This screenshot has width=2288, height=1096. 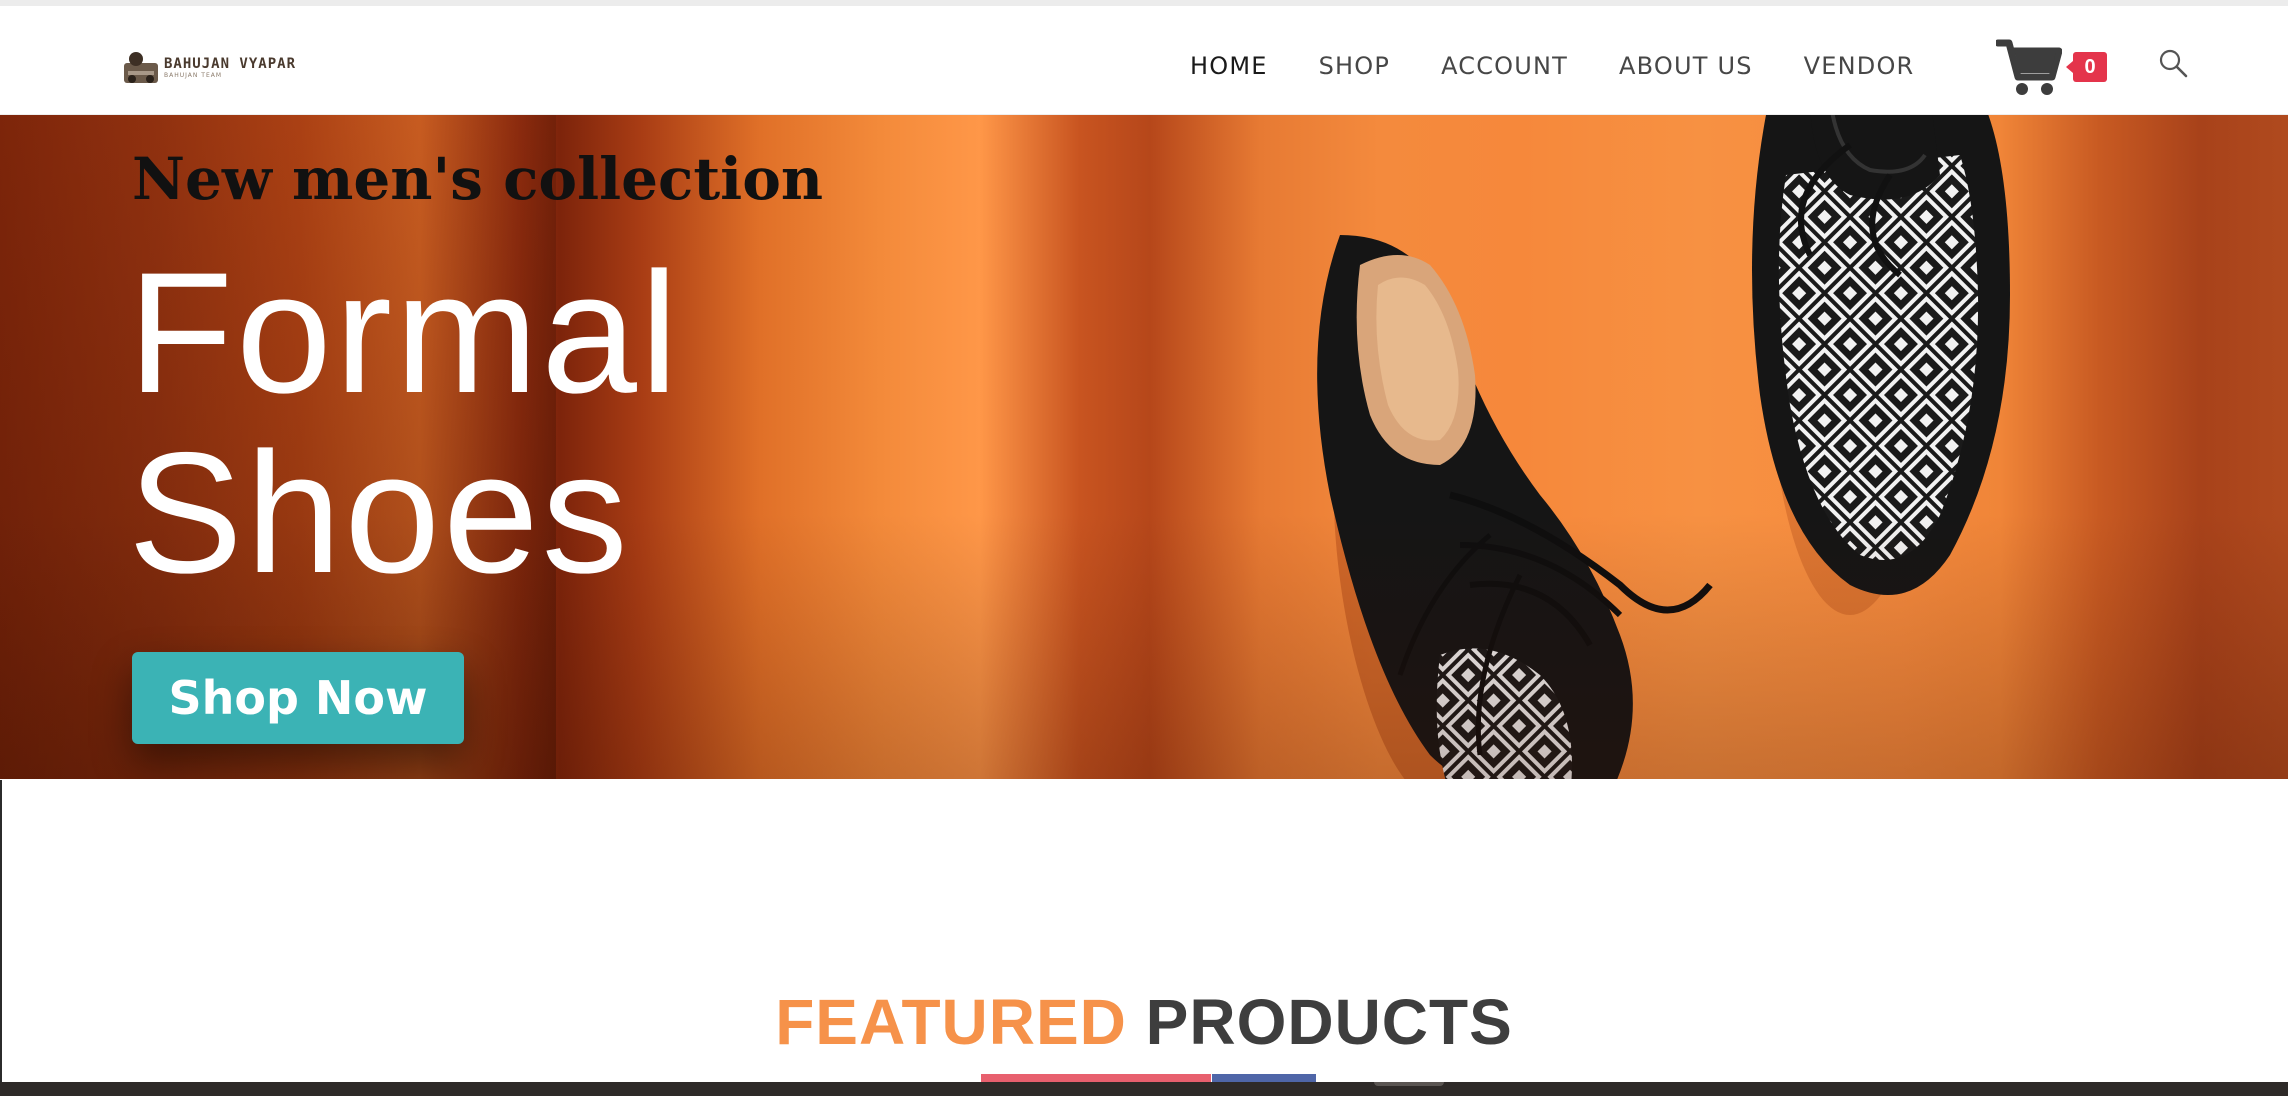 I want to click on nav-item-shop: SHOP, so click(x=1354, y=66).